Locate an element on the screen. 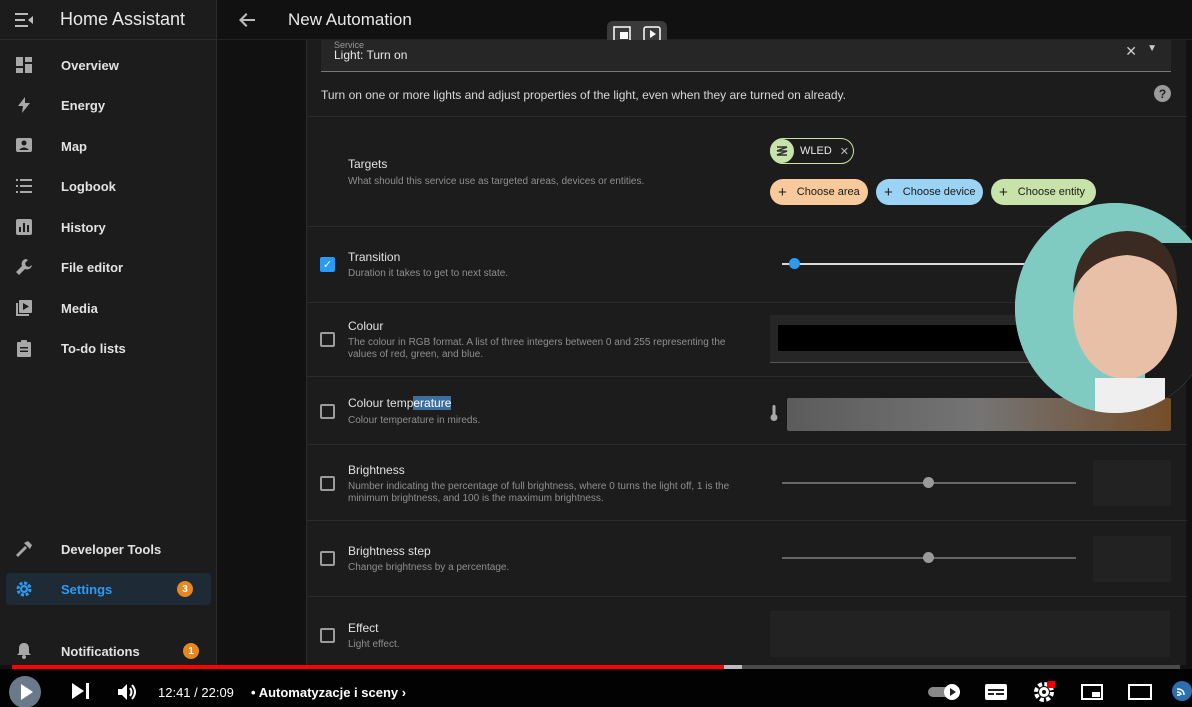 This screenshot has height=707, width=1192. brightness-step-input is located at coordinates (1132, 559).